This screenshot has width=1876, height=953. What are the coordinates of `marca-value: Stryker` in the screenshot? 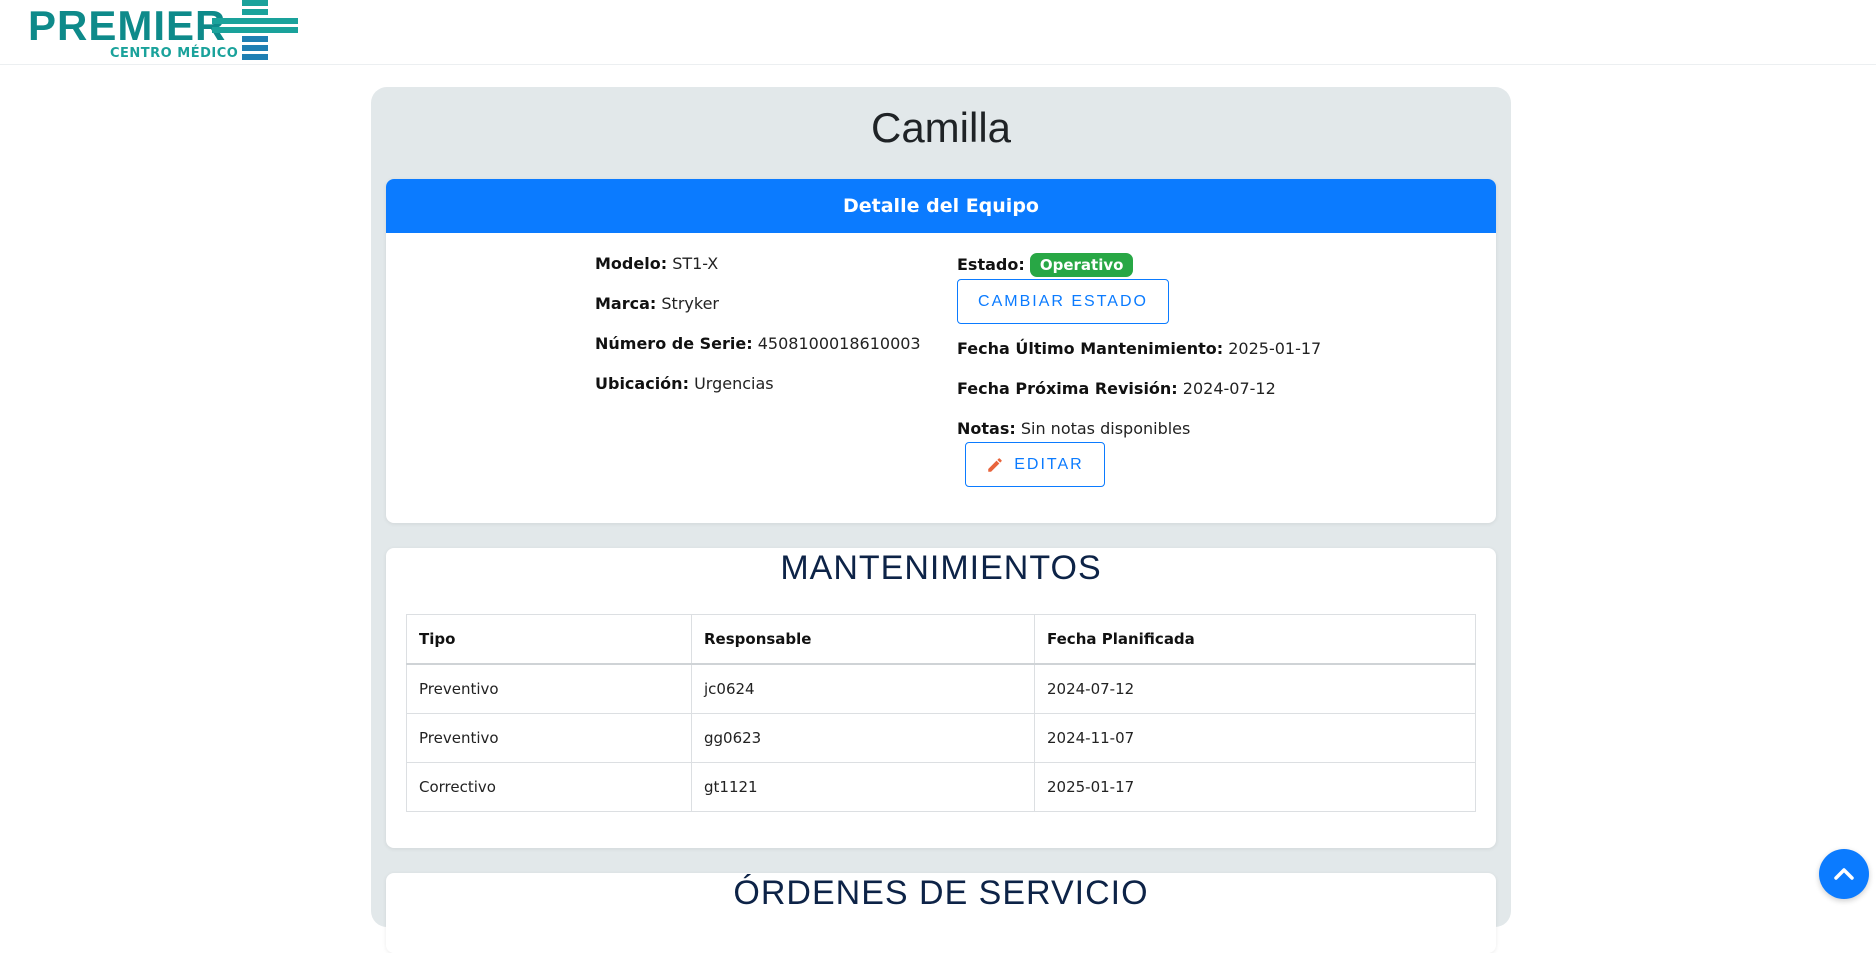 It's located at (690, 303).